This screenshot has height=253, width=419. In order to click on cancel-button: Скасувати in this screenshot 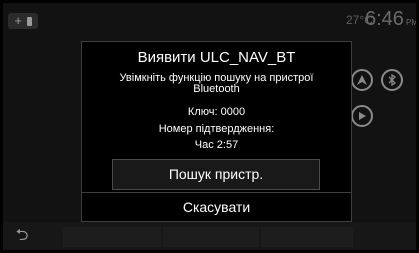, I will do `click(216, 207)`.